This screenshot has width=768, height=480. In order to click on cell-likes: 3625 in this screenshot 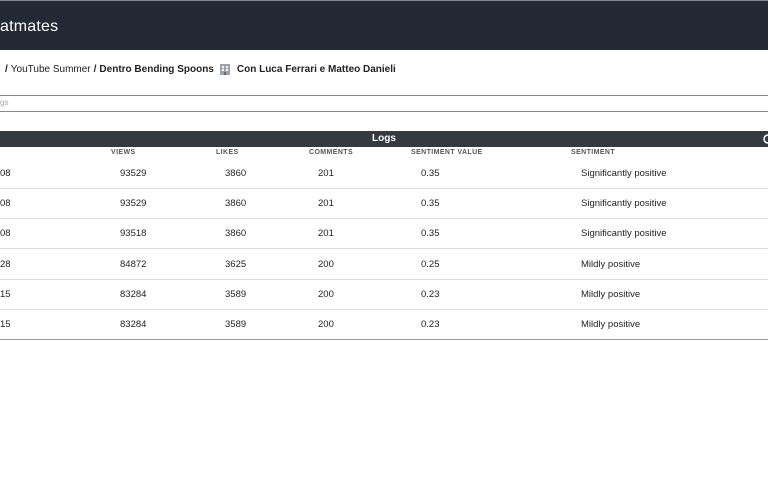, I will do `click(236, 264)`.